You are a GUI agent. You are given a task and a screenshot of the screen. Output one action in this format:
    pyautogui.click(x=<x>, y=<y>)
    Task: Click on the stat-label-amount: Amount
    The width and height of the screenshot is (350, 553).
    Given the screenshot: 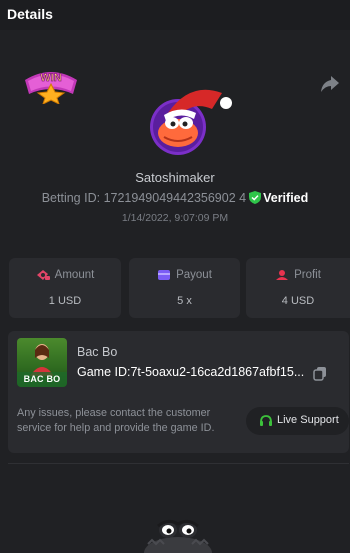 What is the action you would take?
    pyautogui.click(x=74, y=275)
    